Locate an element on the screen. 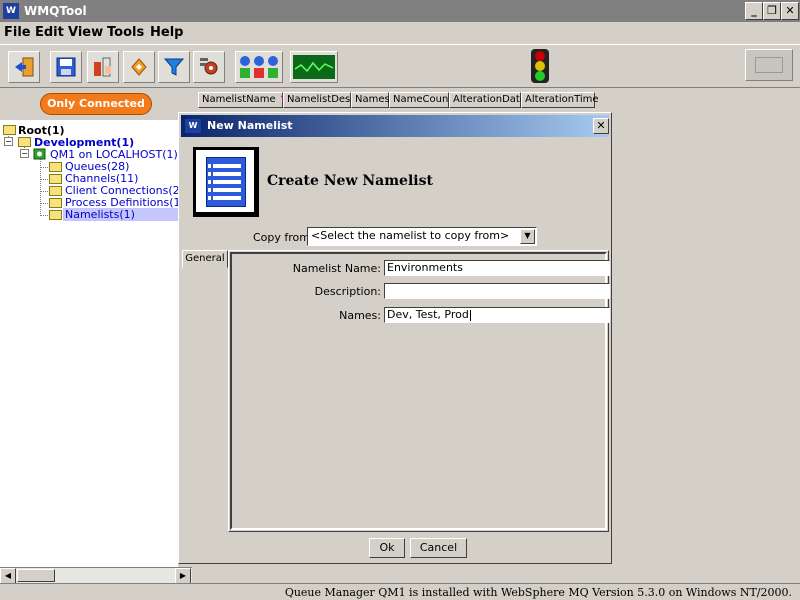 The height and width of the screenshot is (600, 800). app-title: WMQTool is located at coordinates (55, 11).